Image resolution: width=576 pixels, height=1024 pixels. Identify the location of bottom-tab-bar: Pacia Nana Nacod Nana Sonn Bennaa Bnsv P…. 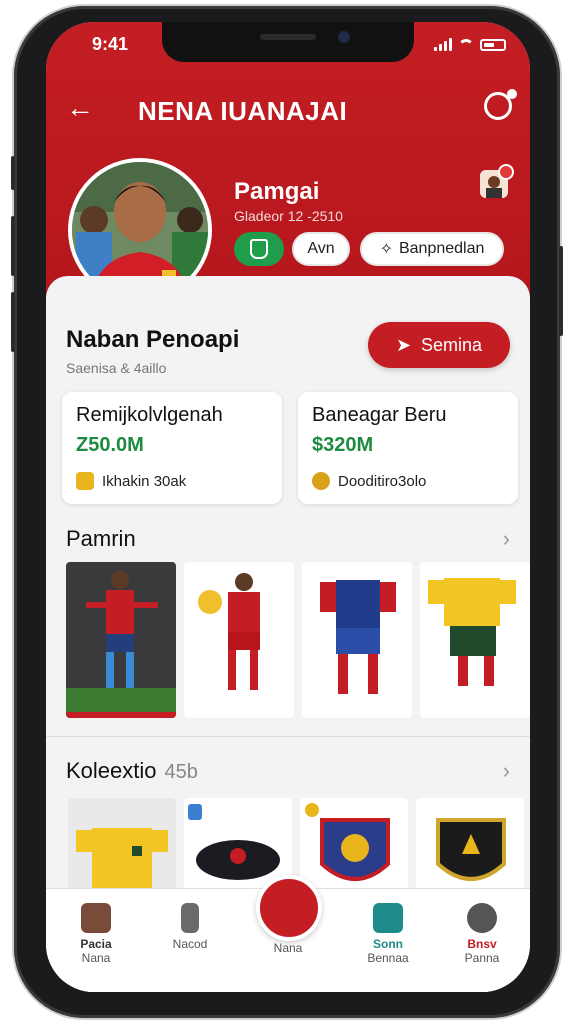
(288, 933).